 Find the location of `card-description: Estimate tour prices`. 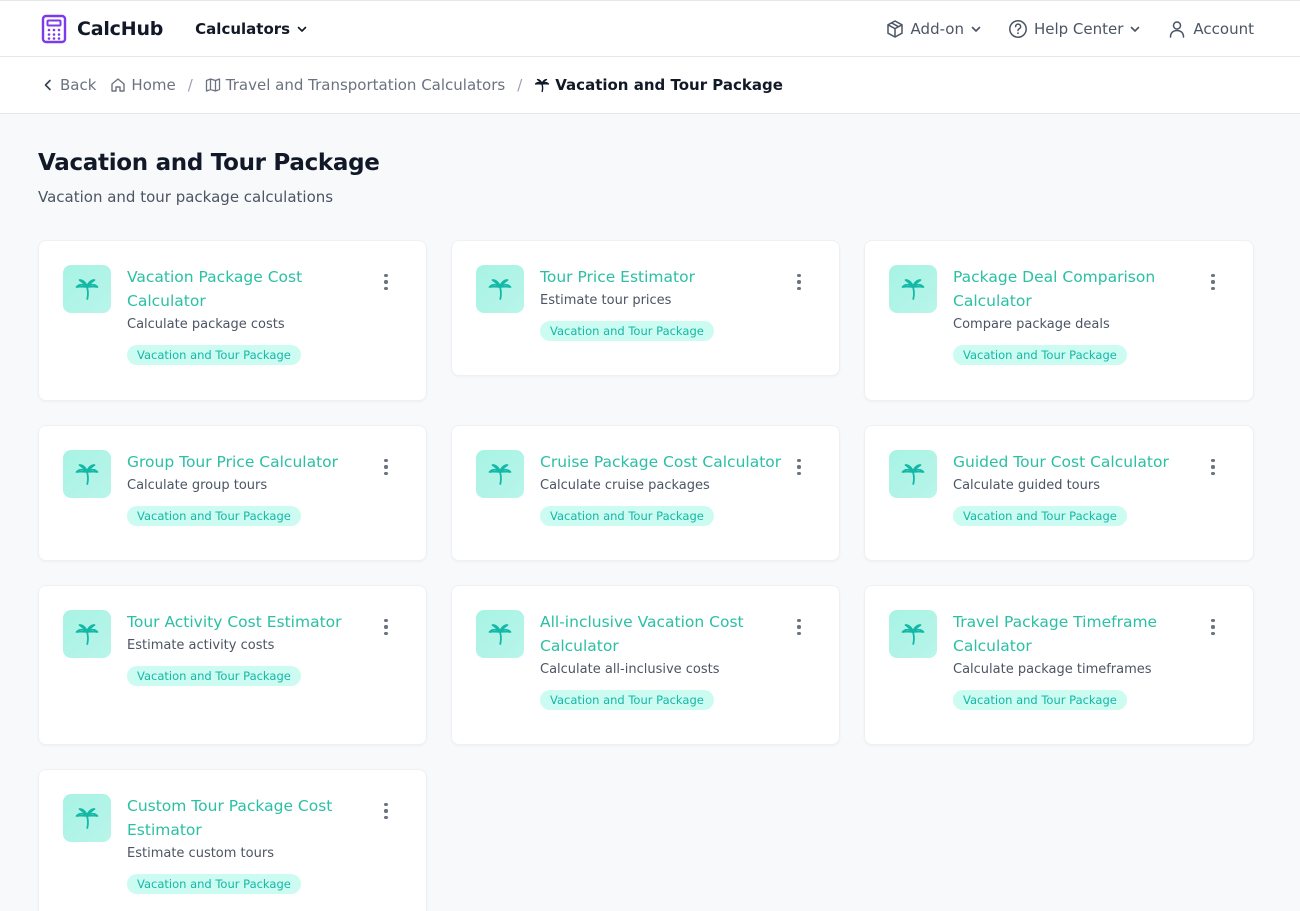

card-description: Estimate tour prices is located at coordinates (606, 300).